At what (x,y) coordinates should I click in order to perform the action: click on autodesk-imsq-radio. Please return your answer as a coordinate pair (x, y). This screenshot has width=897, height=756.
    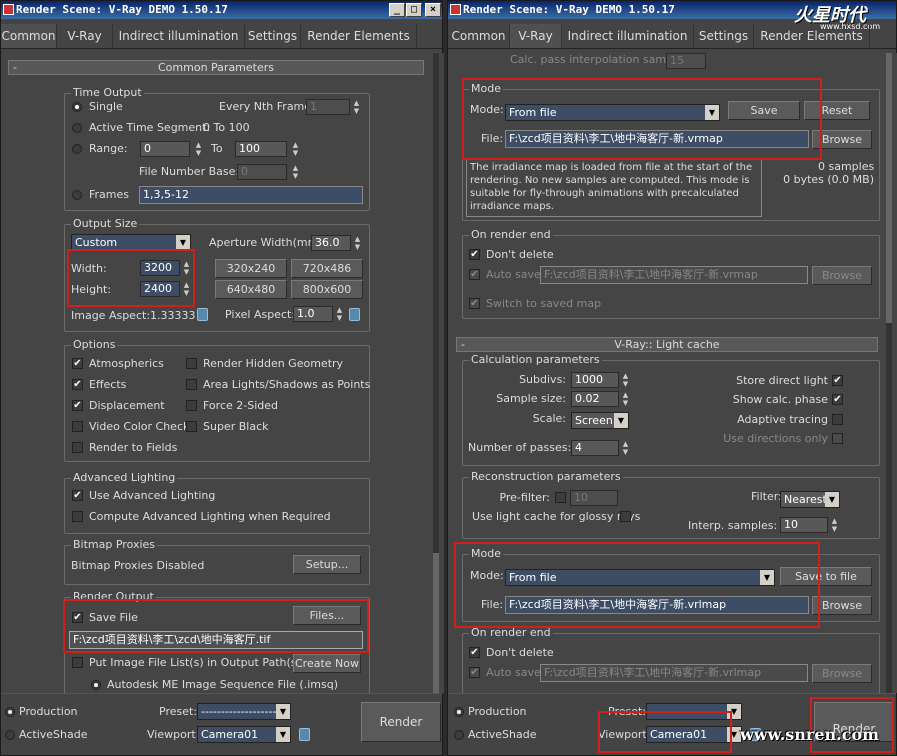
    Looking at the image, I should click on (96, 685).